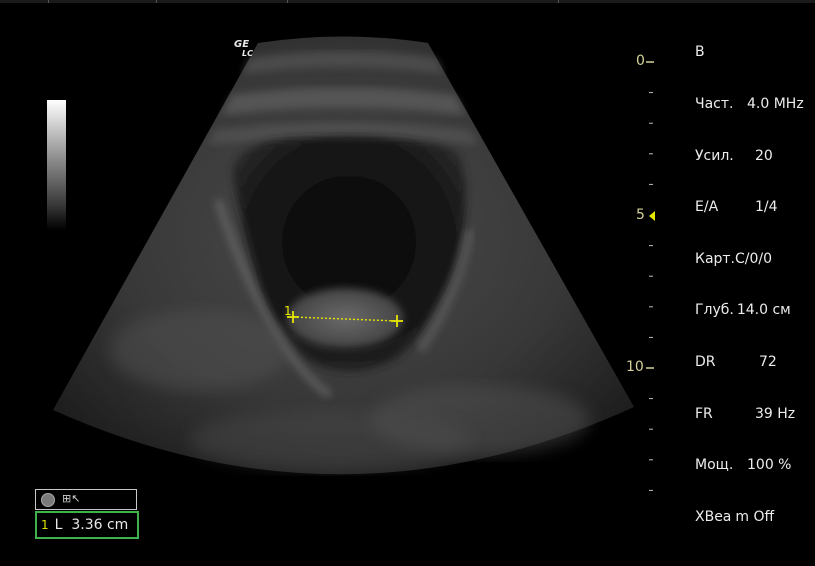  I want to click on param-row: Глуб. 14.0 см, so click(743, 310).